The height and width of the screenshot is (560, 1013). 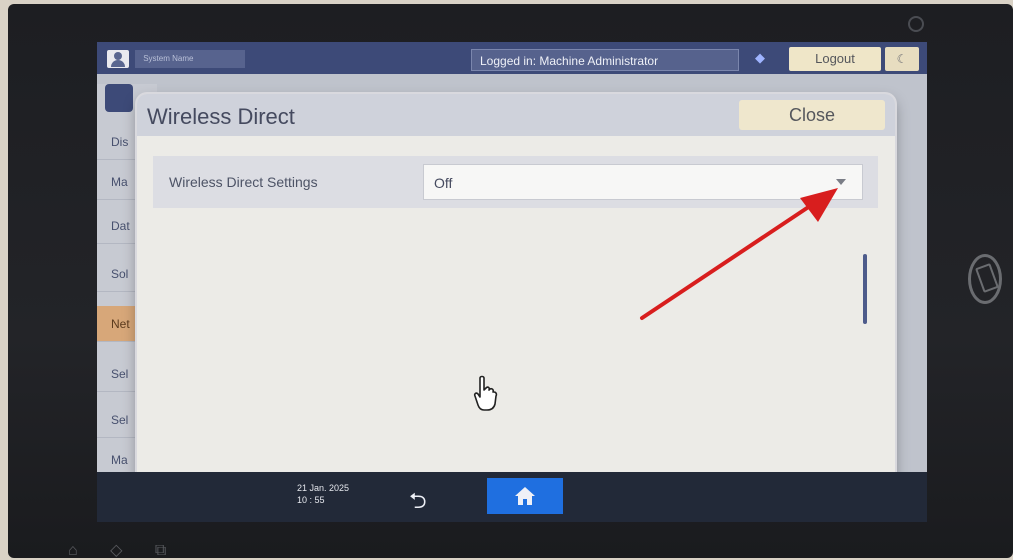 What do you see at coordinates (221, 116) in the screenshot?
I see `dialog-title: Wireless Direct` at bounding box center [221, 116].